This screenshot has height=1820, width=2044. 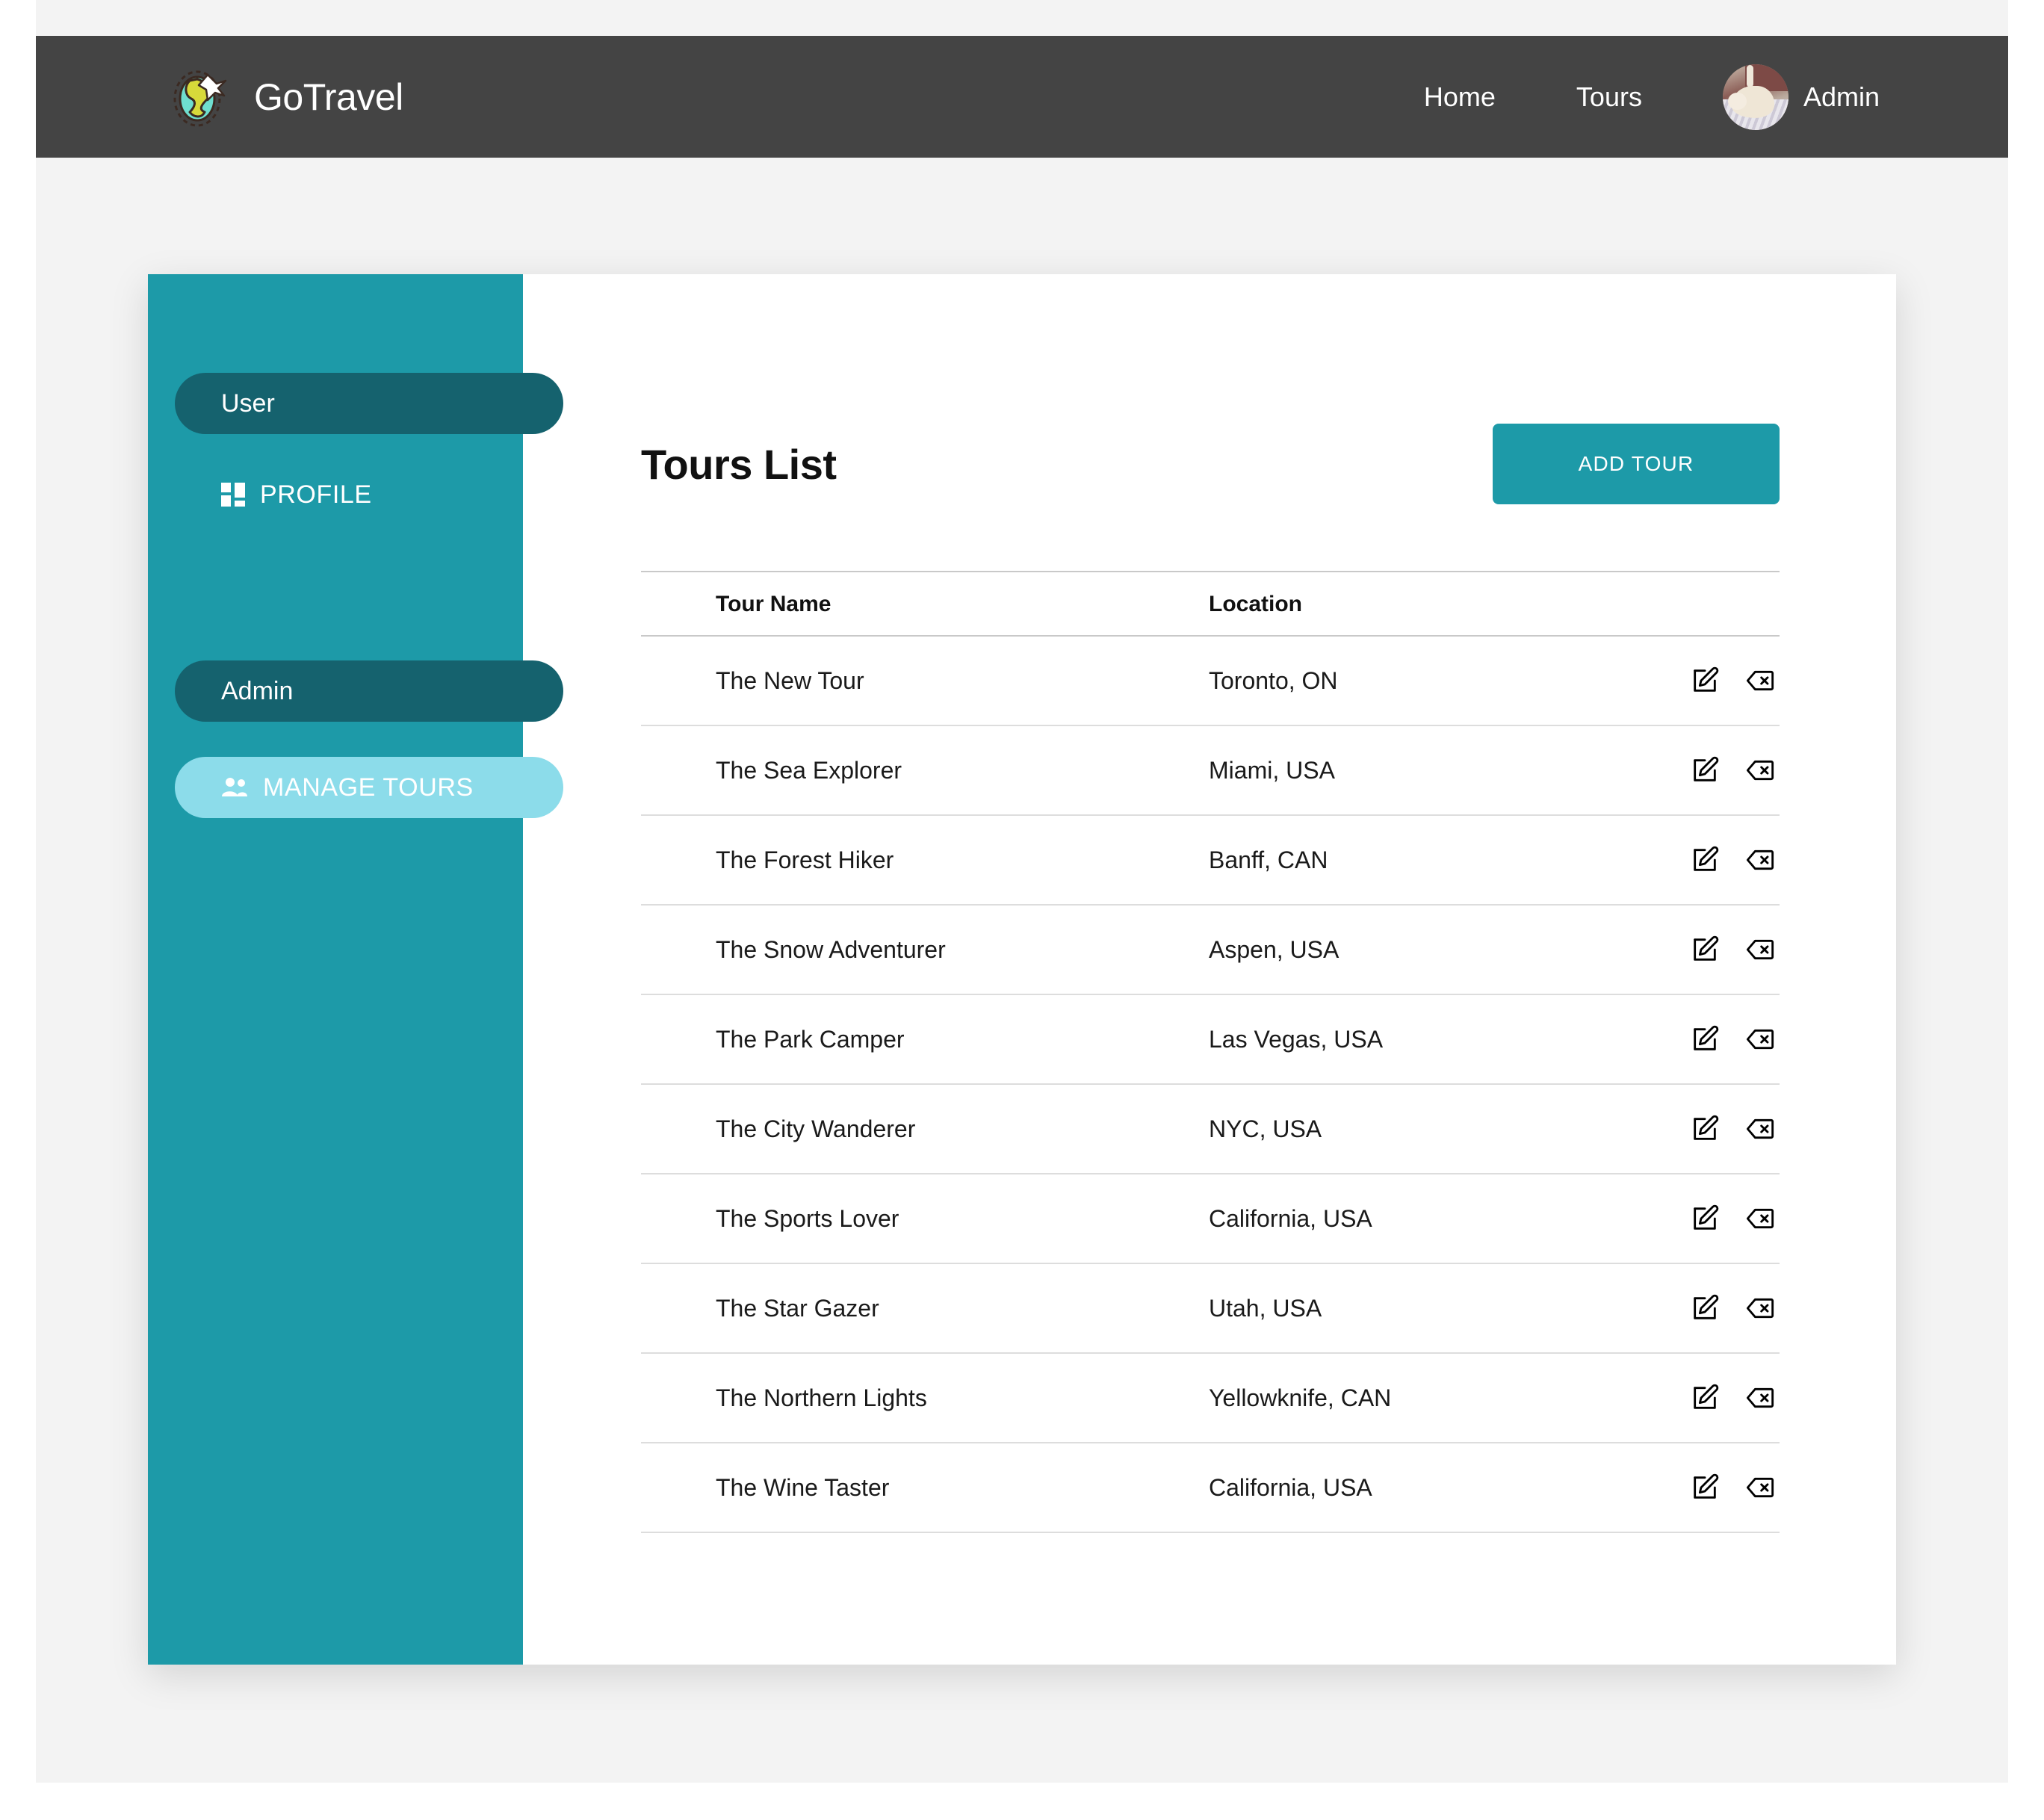 What do you see at coordinates (831, 949) in the screenshot?
I see `tour-name: The Snow Adventurer` at bounding box center [831, 949].